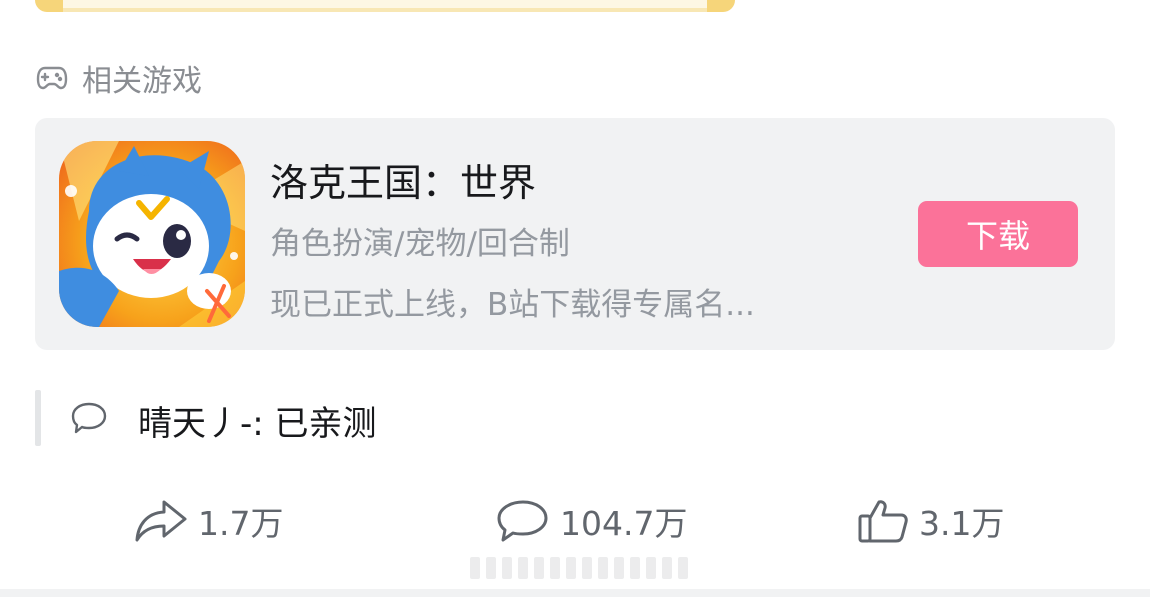 The height and width of the screenshot is (597, 1150). Describe the element at coordinates (385, 6) in the screenshot. I see `top-banner` at that location.